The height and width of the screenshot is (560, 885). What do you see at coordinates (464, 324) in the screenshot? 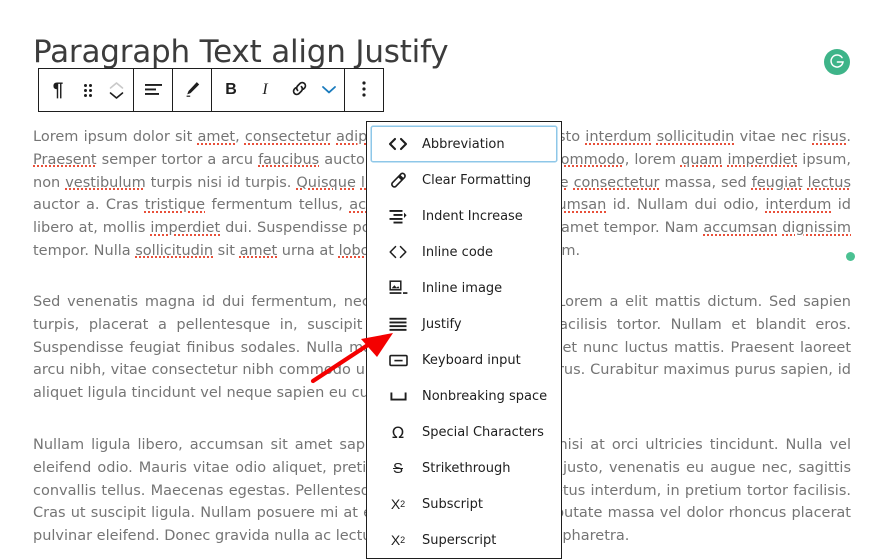
I see `menu-item-justify: Justify` at bounding box center [464, 324].